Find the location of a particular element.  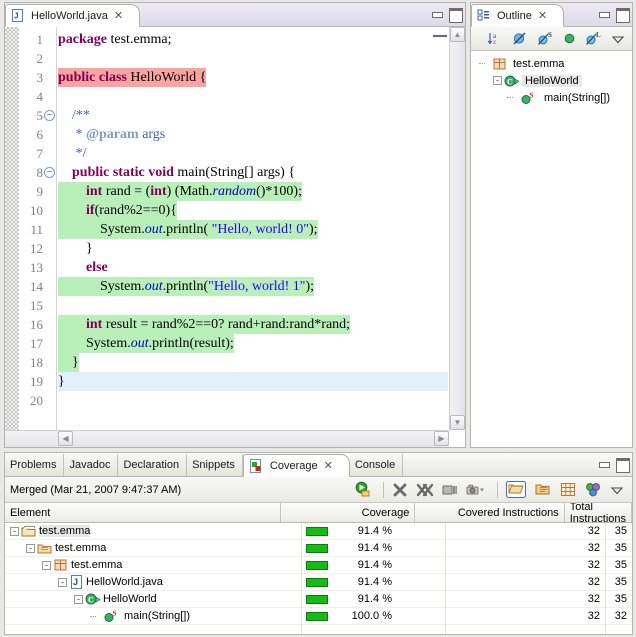

export-session-icon is located at coordinates (543, 489).